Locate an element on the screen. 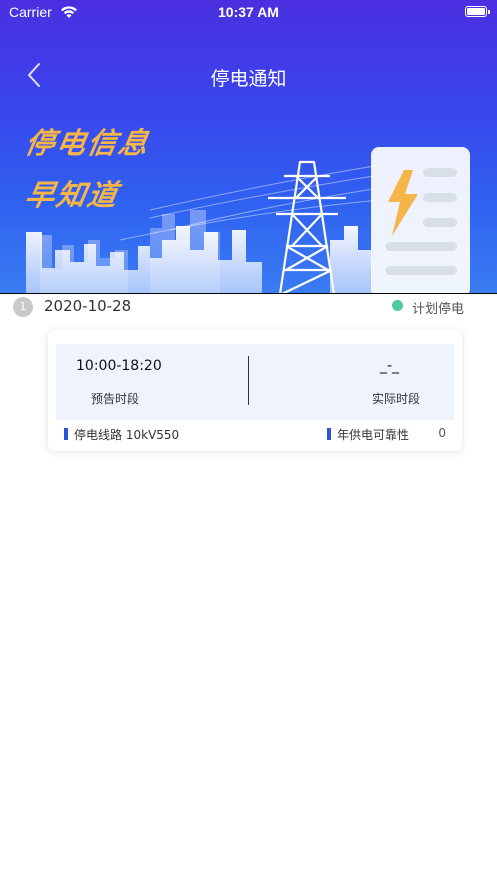 The height and width of the screenshot is (883, 497). notice-date-row: 1 2020-10-28 计划停电 is located at coordinates (248, 306).